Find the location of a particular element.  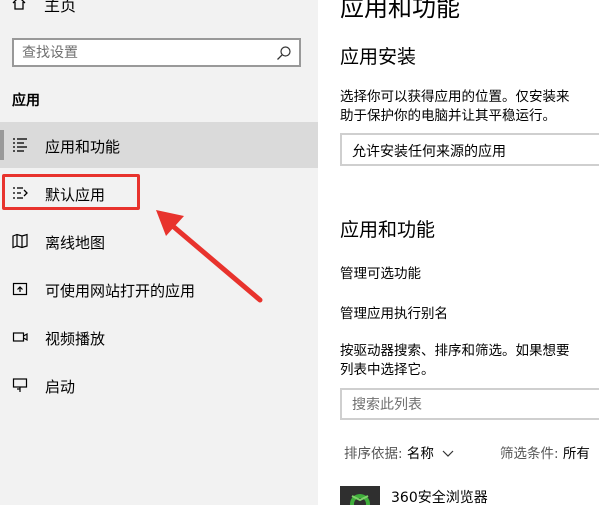

sidebar-item-label: 主页 is located at coordinates (60, 7).